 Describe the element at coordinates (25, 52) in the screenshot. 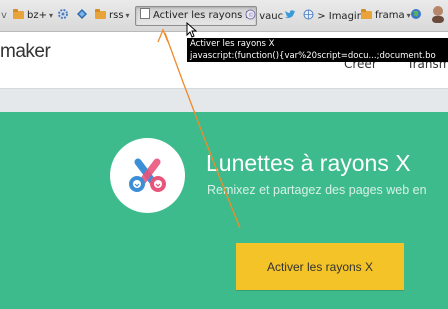

I see `site-logo: maker` at that location.